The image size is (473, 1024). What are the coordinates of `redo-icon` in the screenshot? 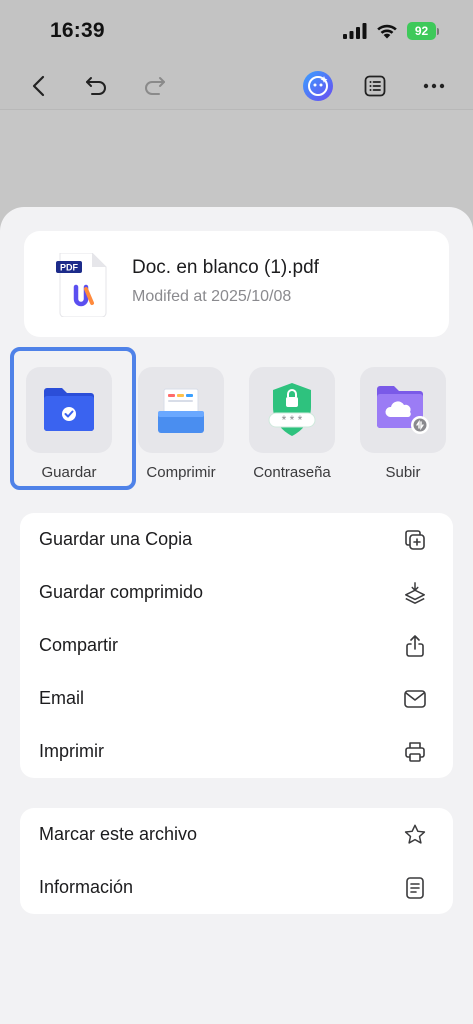 It's located at (155, 86).